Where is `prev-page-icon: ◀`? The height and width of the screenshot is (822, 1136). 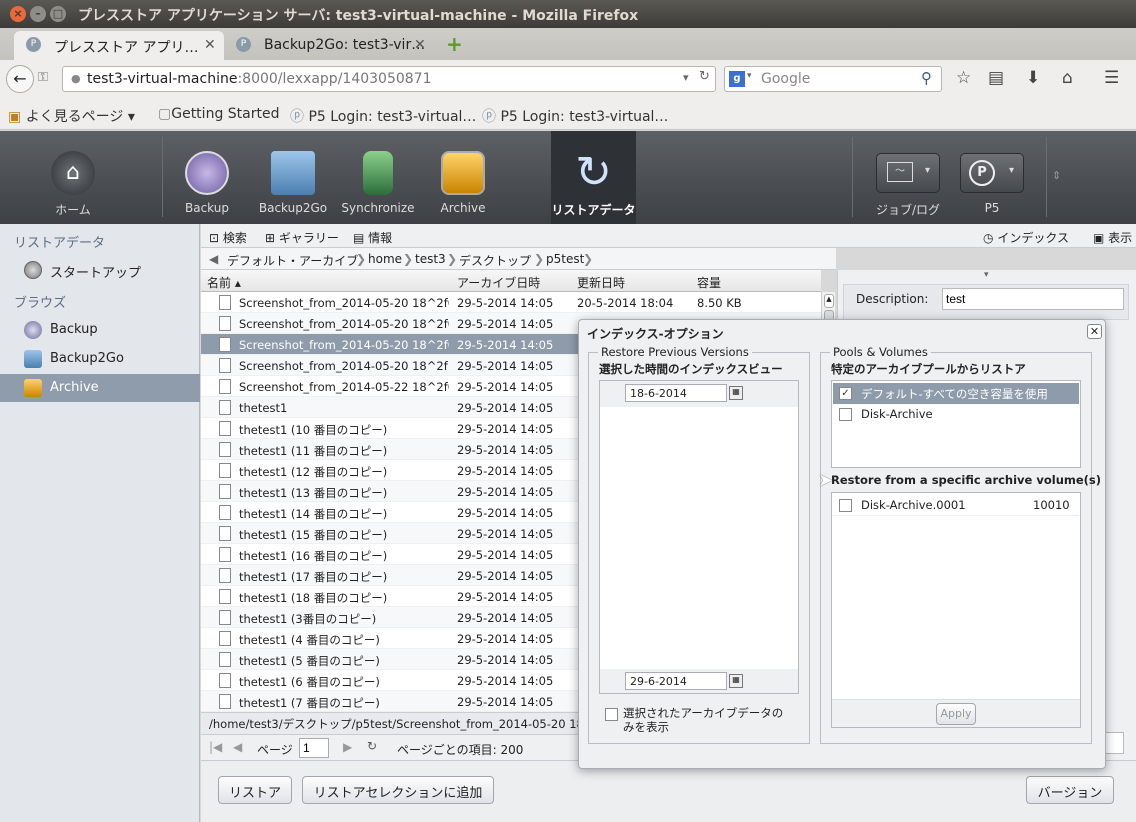
prev-page-icon: ◀ is located at coordinates (237, 747).